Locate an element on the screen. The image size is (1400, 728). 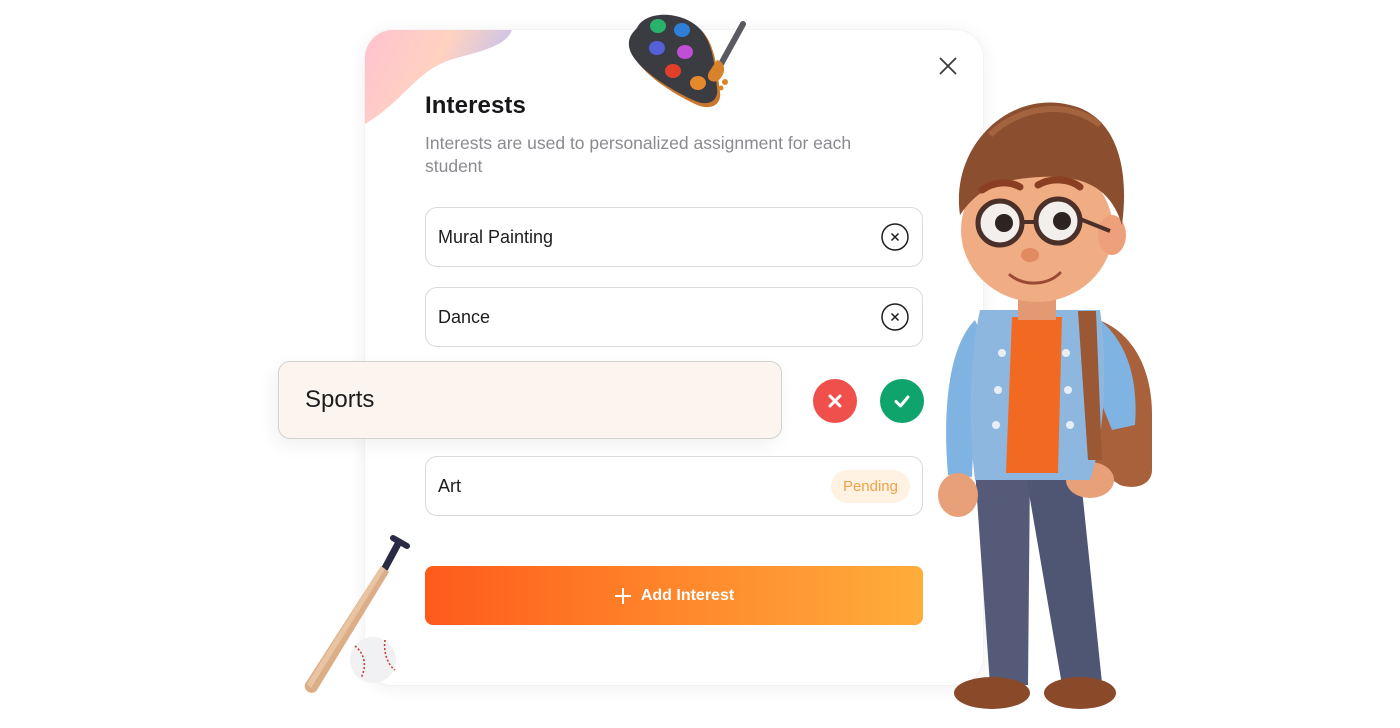
add-interest-label: Add Interest is located at coordinates (687, 595).